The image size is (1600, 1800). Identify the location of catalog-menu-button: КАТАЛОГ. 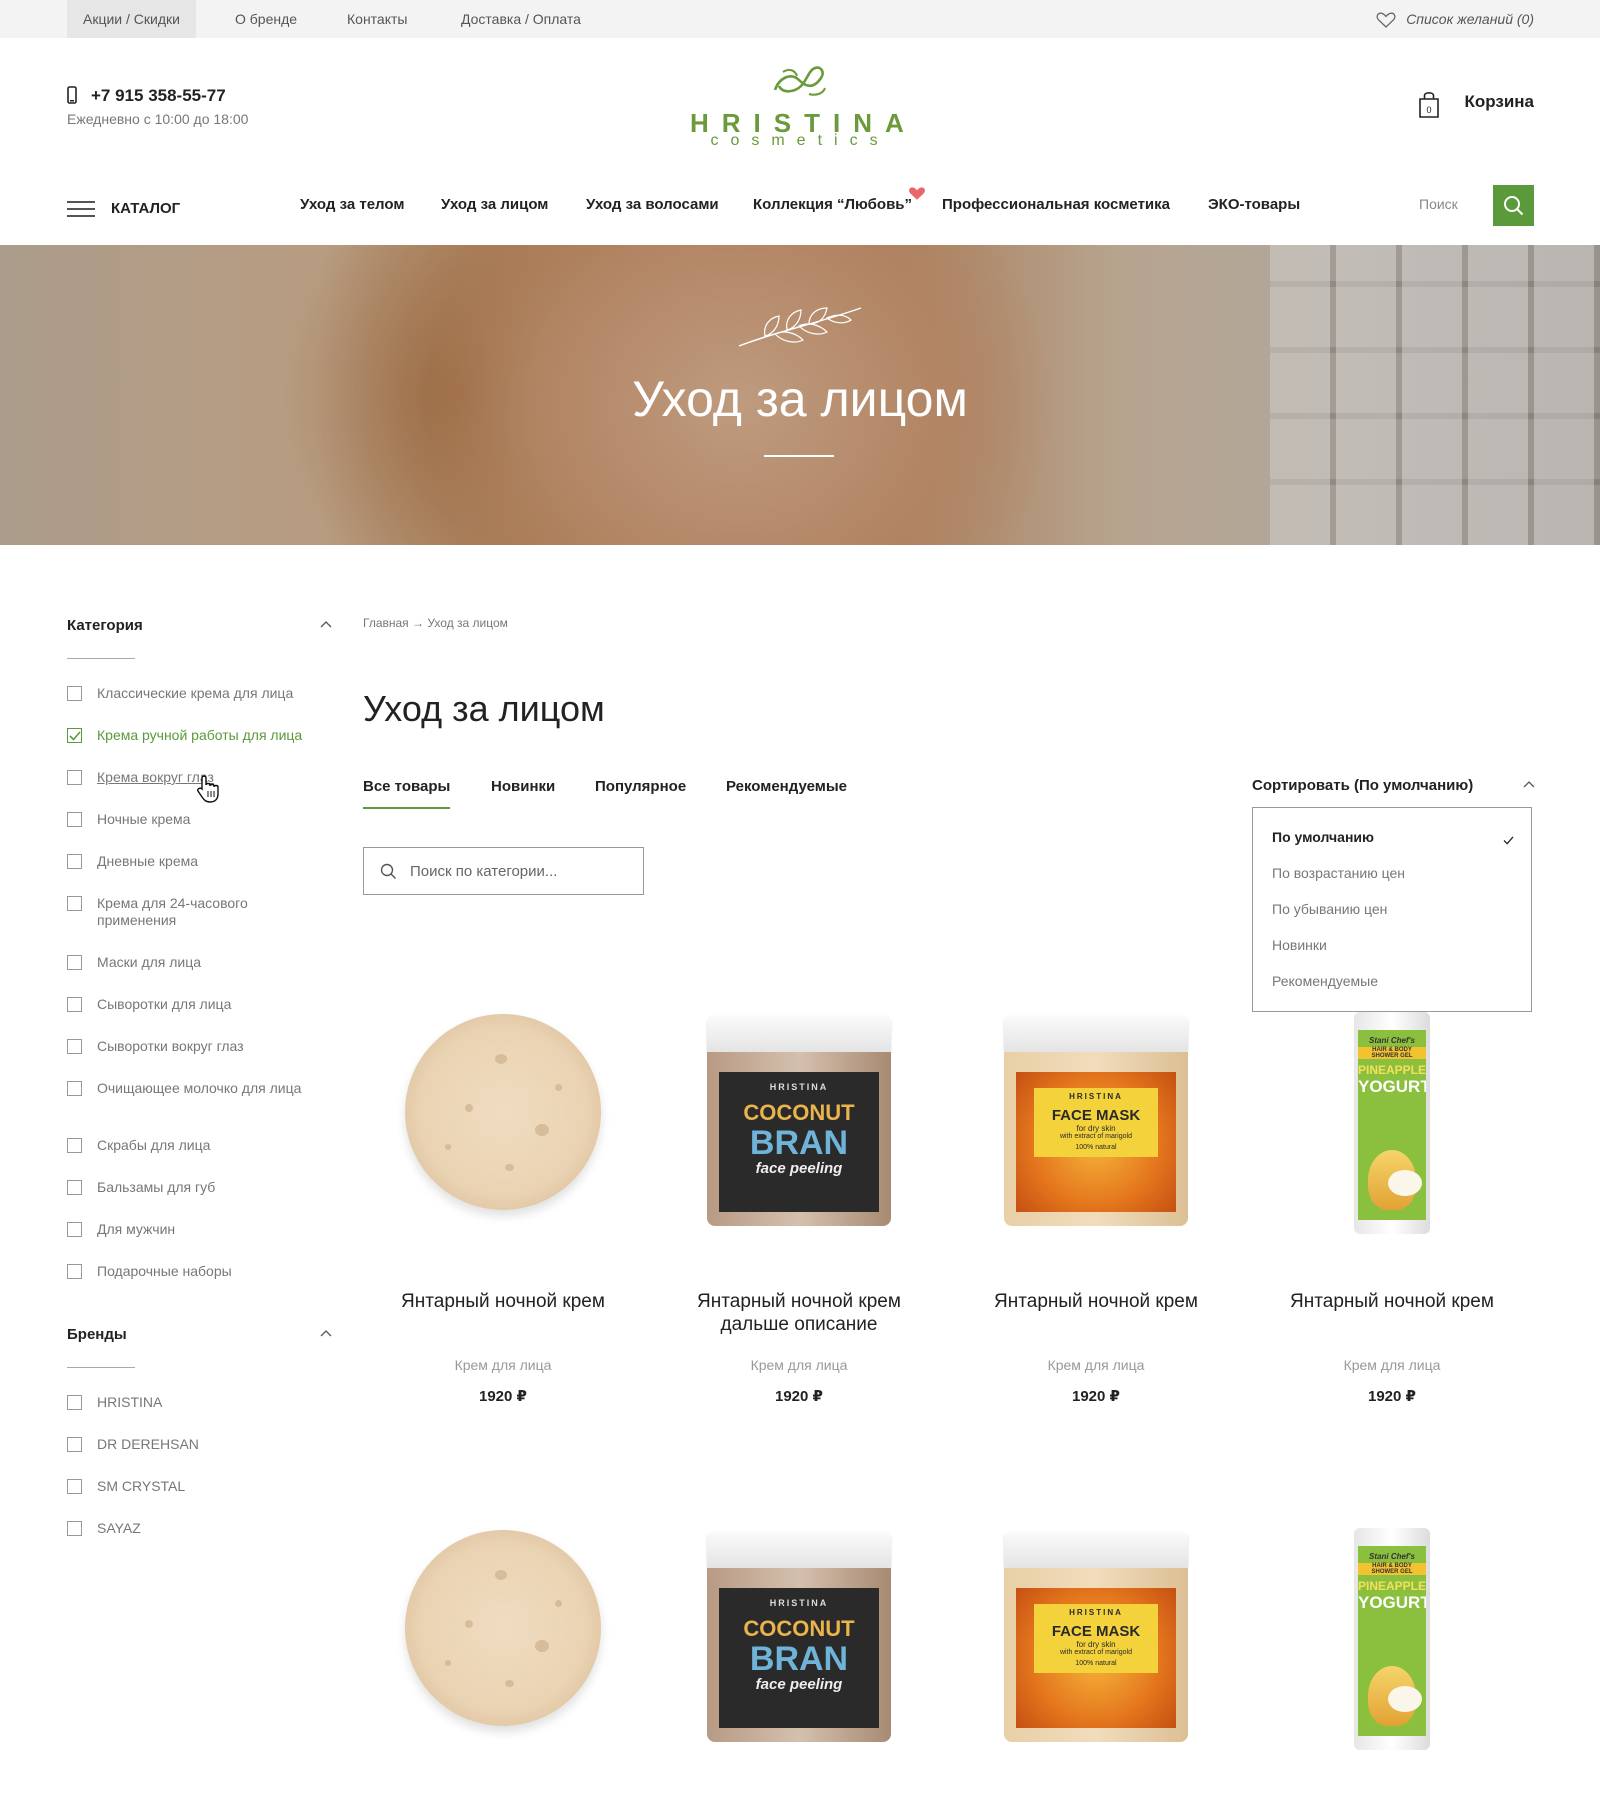
(123, 209).